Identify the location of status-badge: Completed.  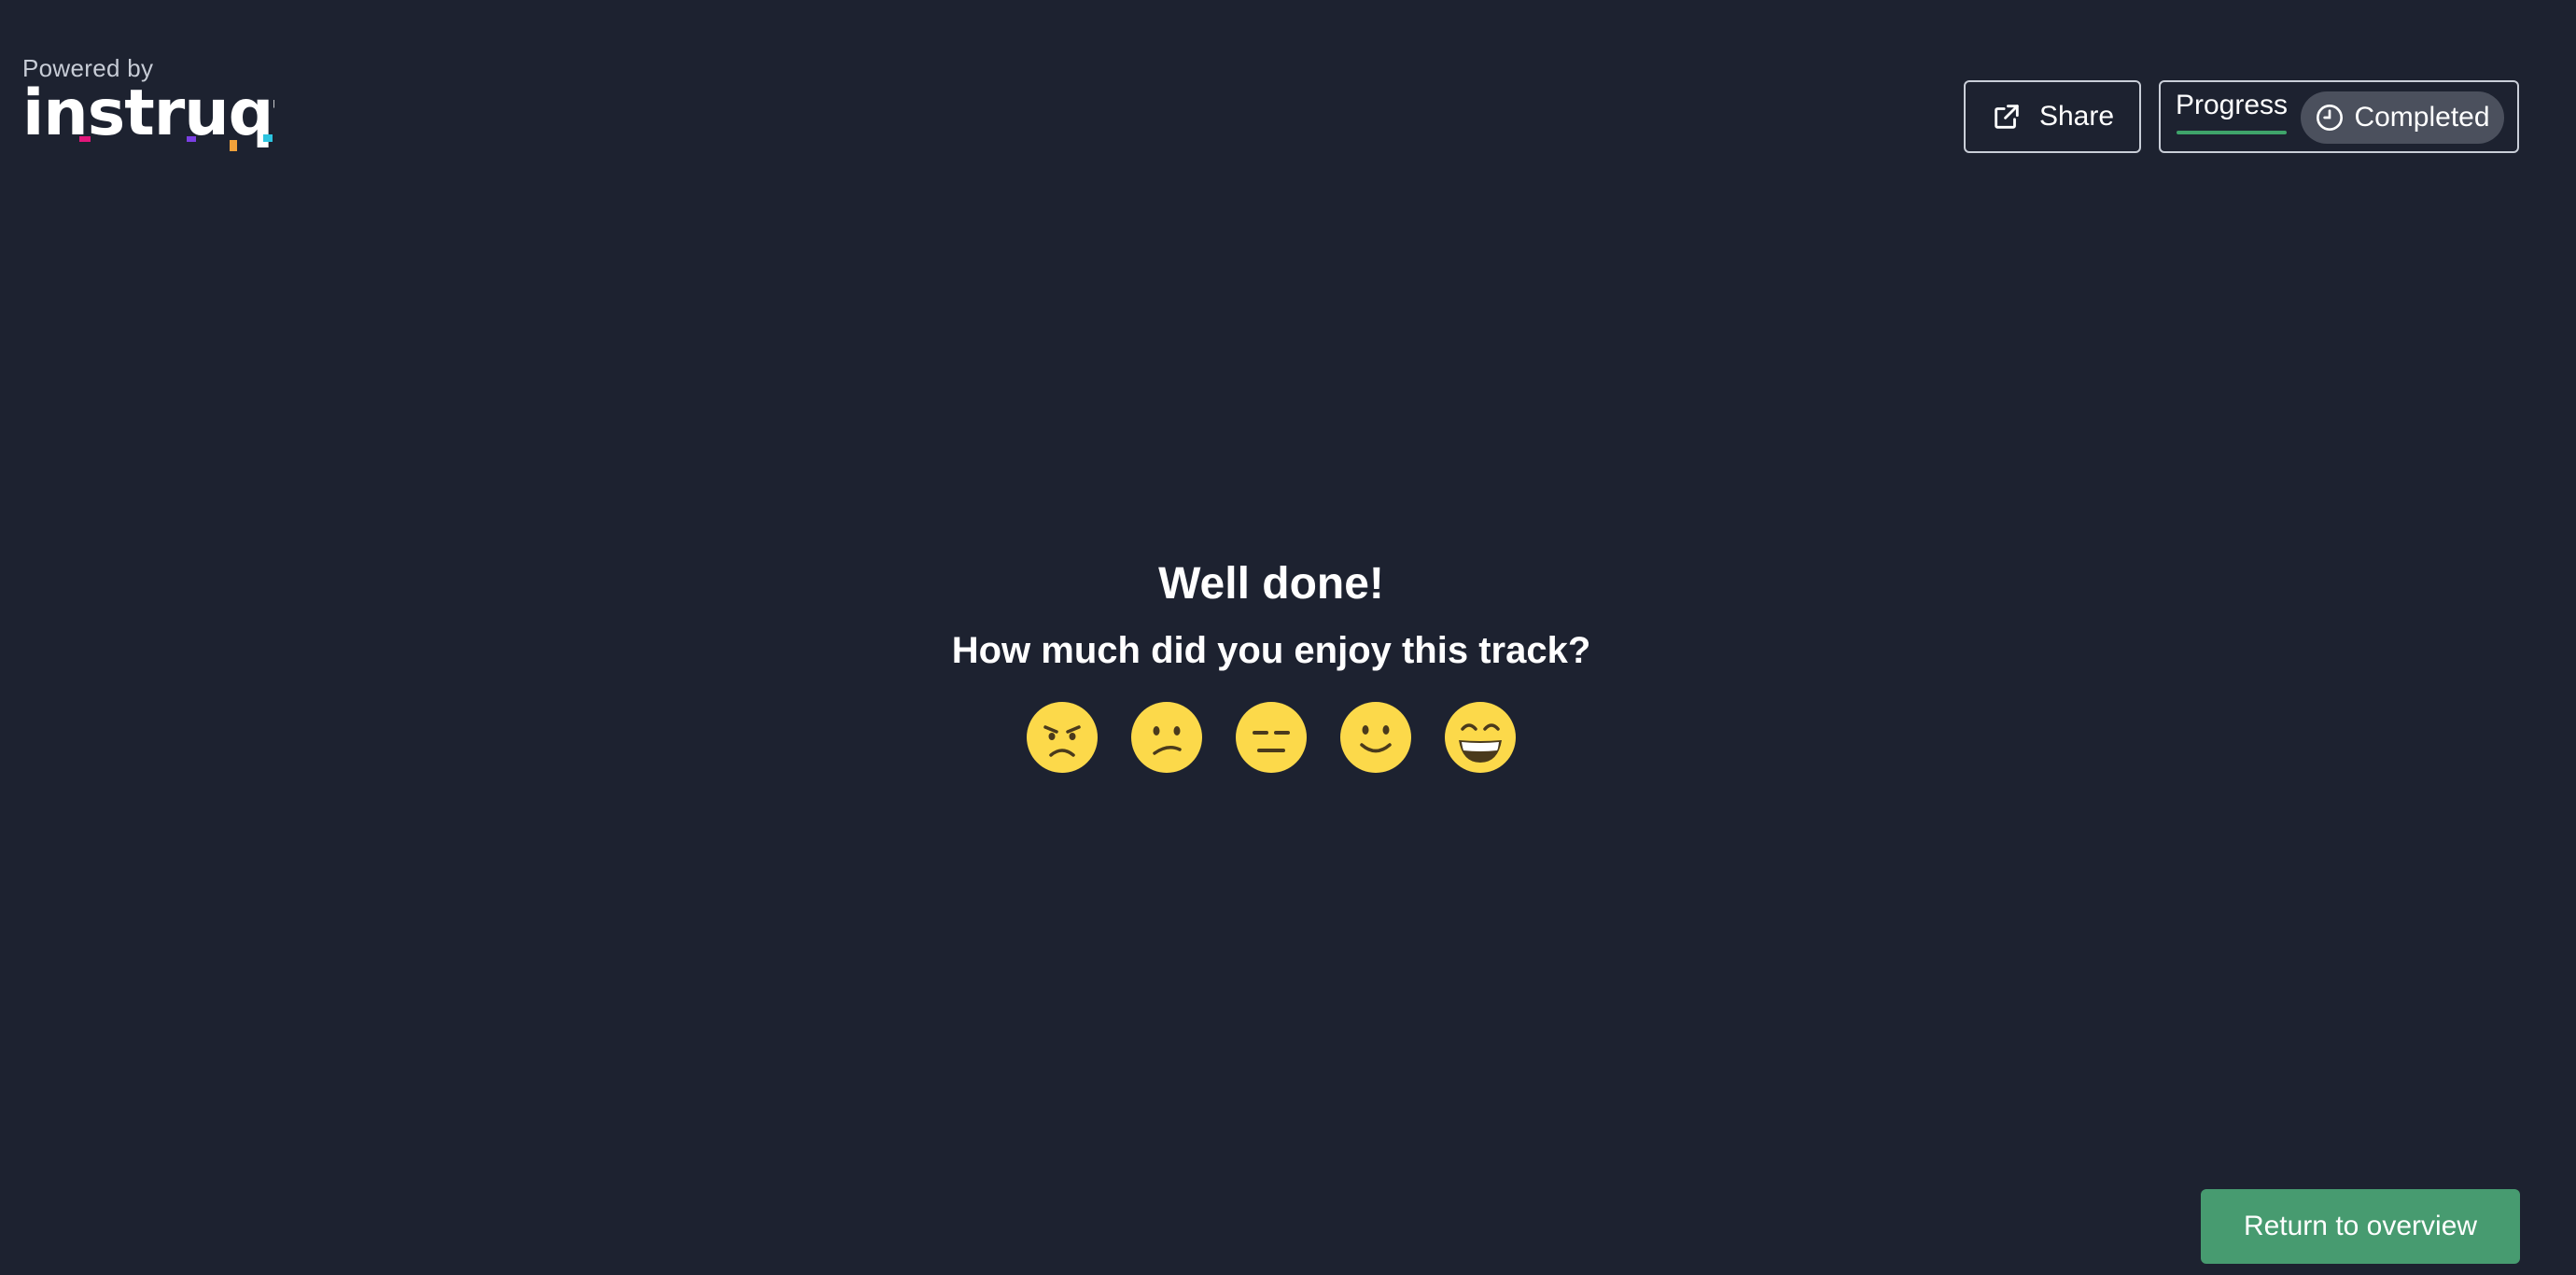
(2402, 117).